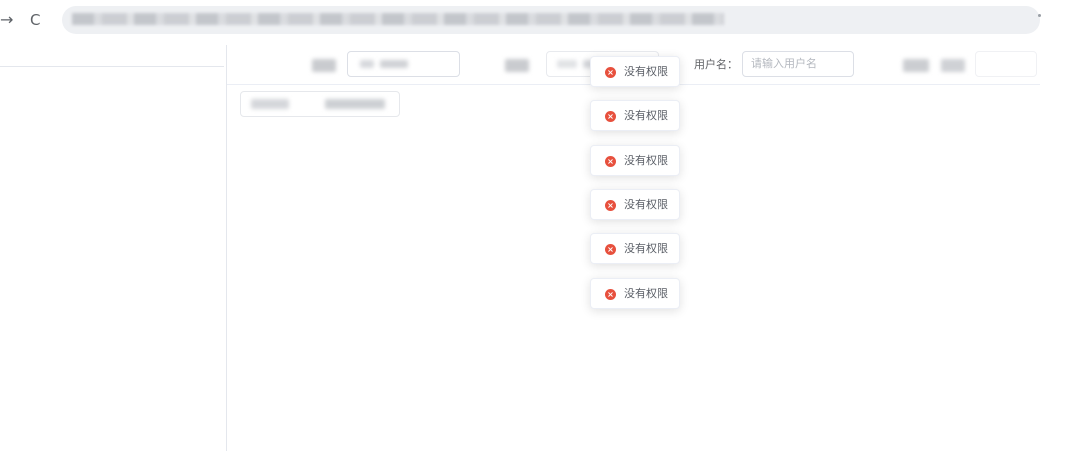 This screenshot has height=451, width=1080. I want to click on username-label: 用户名：, so click(716, 64).